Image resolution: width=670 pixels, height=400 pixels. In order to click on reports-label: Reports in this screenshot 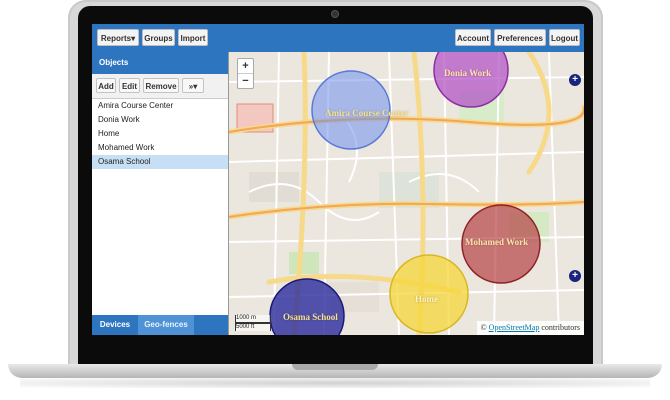, I will do `click(116, 38)`.